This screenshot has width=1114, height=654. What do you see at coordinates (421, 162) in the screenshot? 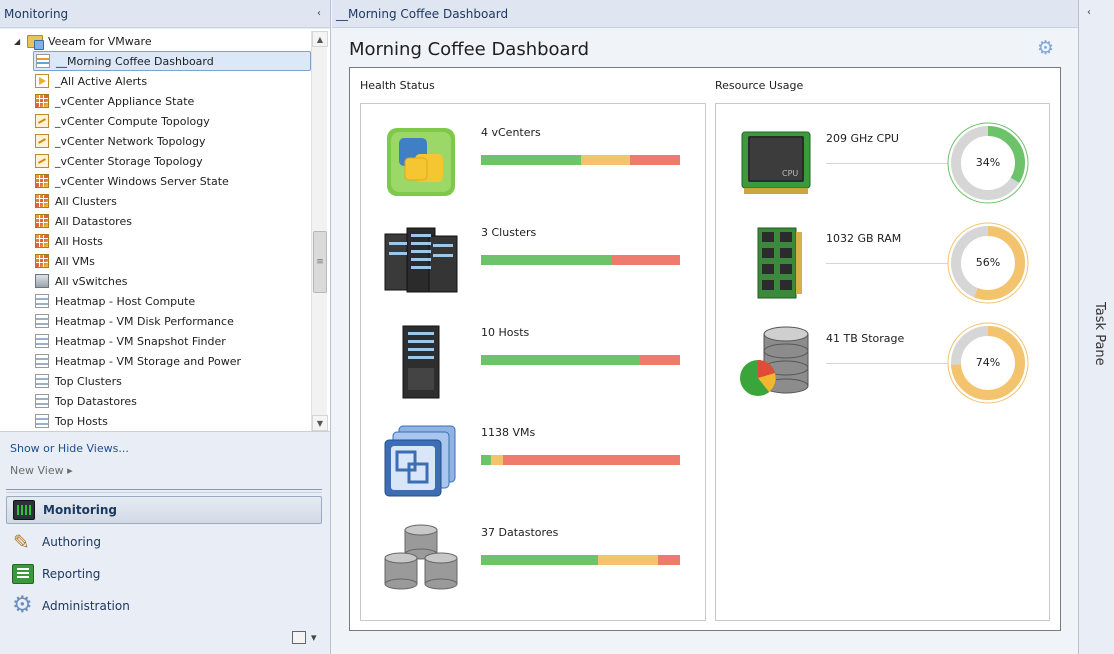
I see `vcenter-icon` at bounding box center [421, 162].